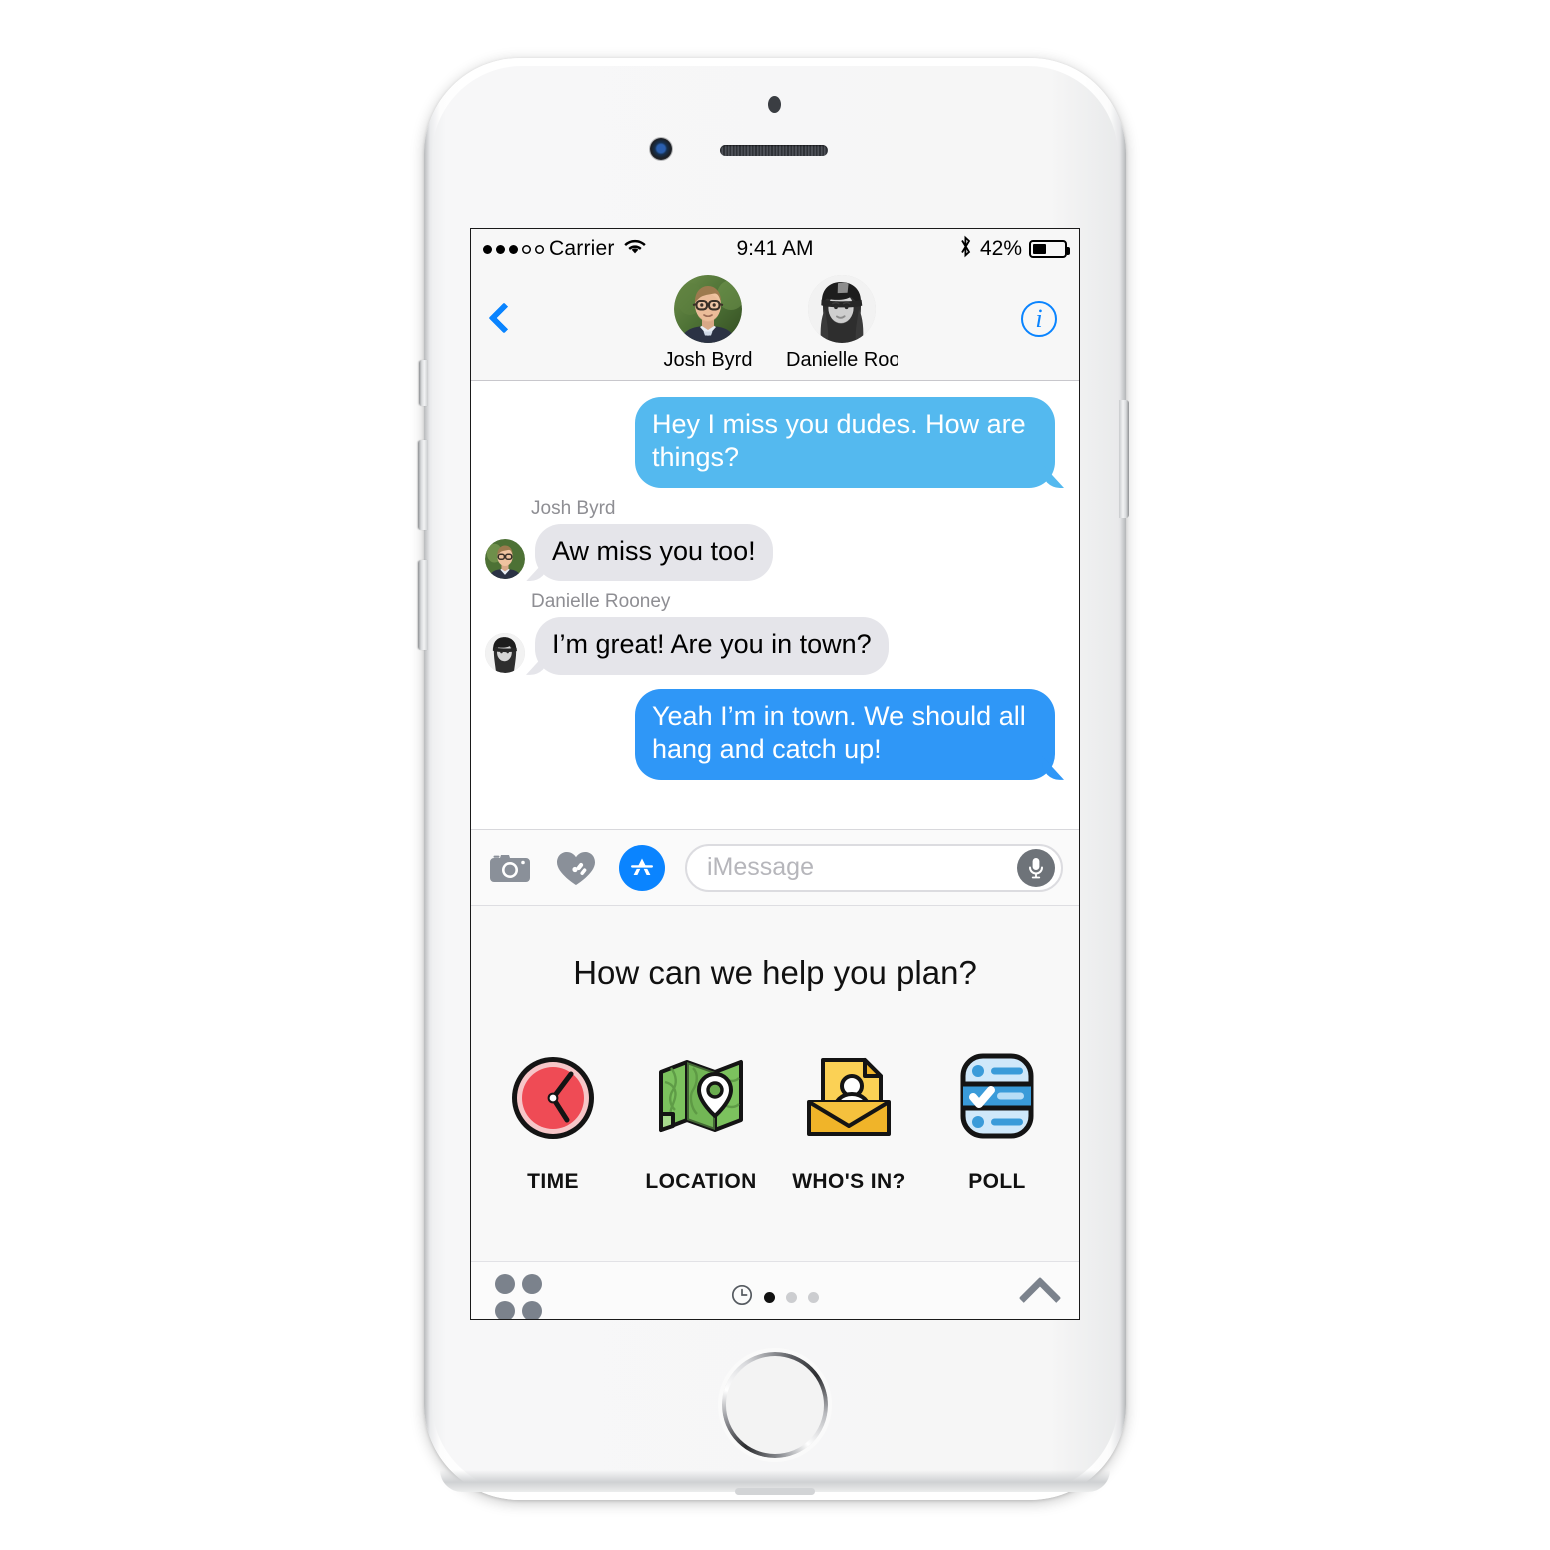  I want to click on plan-option-label: LOCATION, so click(701, 1181).